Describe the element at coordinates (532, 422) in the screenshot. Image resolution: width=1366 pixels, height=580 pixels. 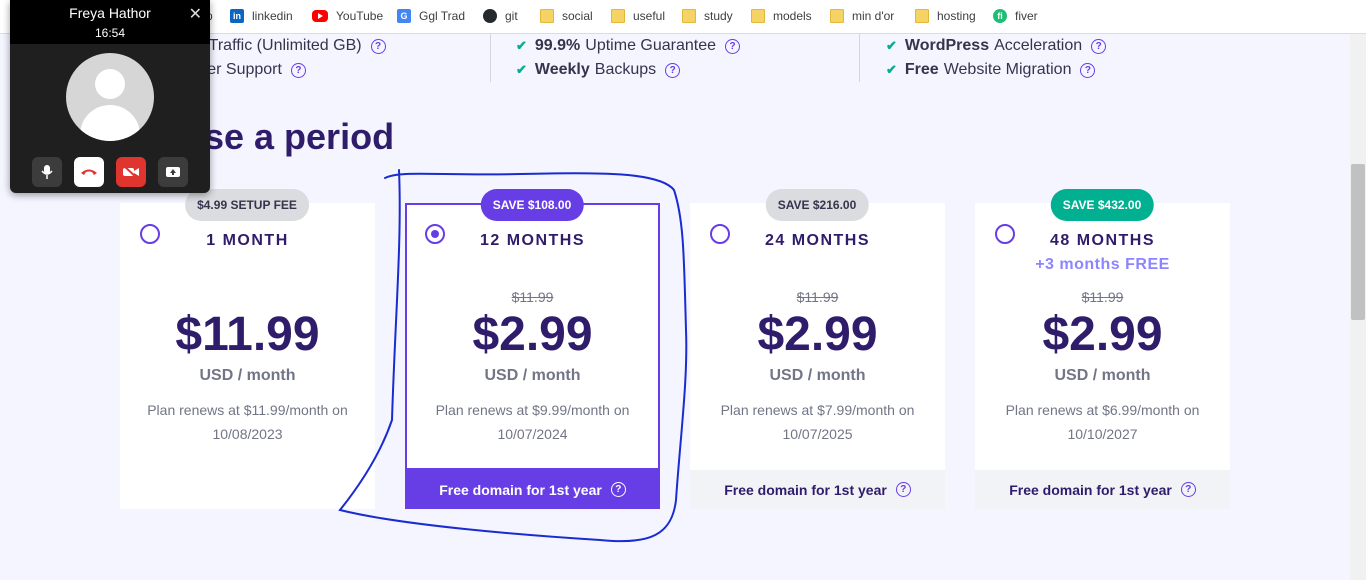
I see `plan-renewal: Plan renews at $9.99/month on 10/07/2024` at that location.